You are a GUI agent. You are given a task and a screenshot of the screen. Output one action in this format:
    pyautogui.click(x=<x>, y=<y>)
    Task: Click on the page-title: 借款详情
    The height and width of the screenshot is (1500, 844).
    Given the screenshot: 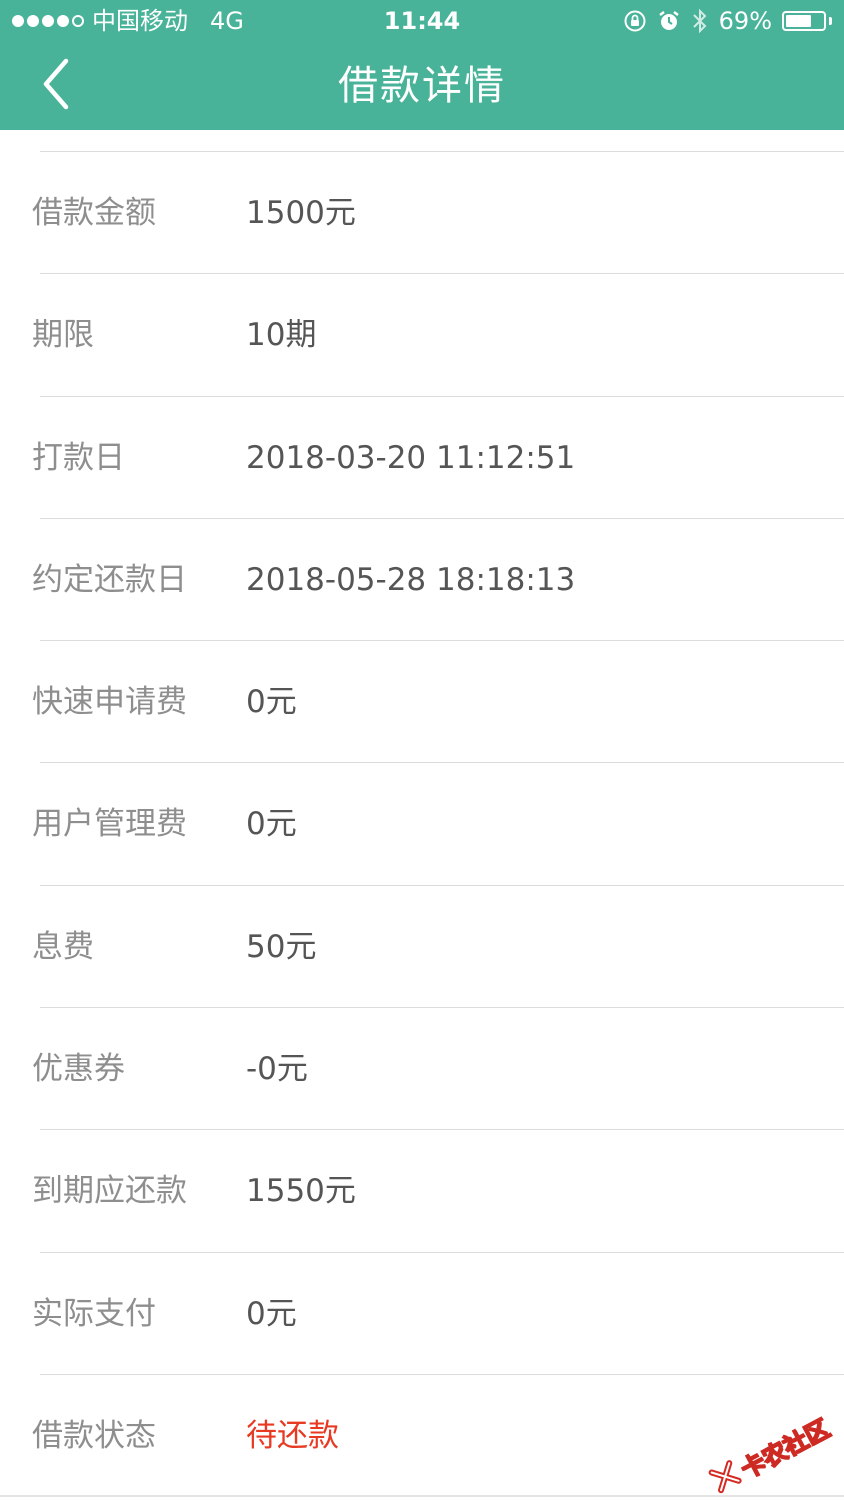 What is the action you would take?
    pyautogui.click(x=422, y=86)
    